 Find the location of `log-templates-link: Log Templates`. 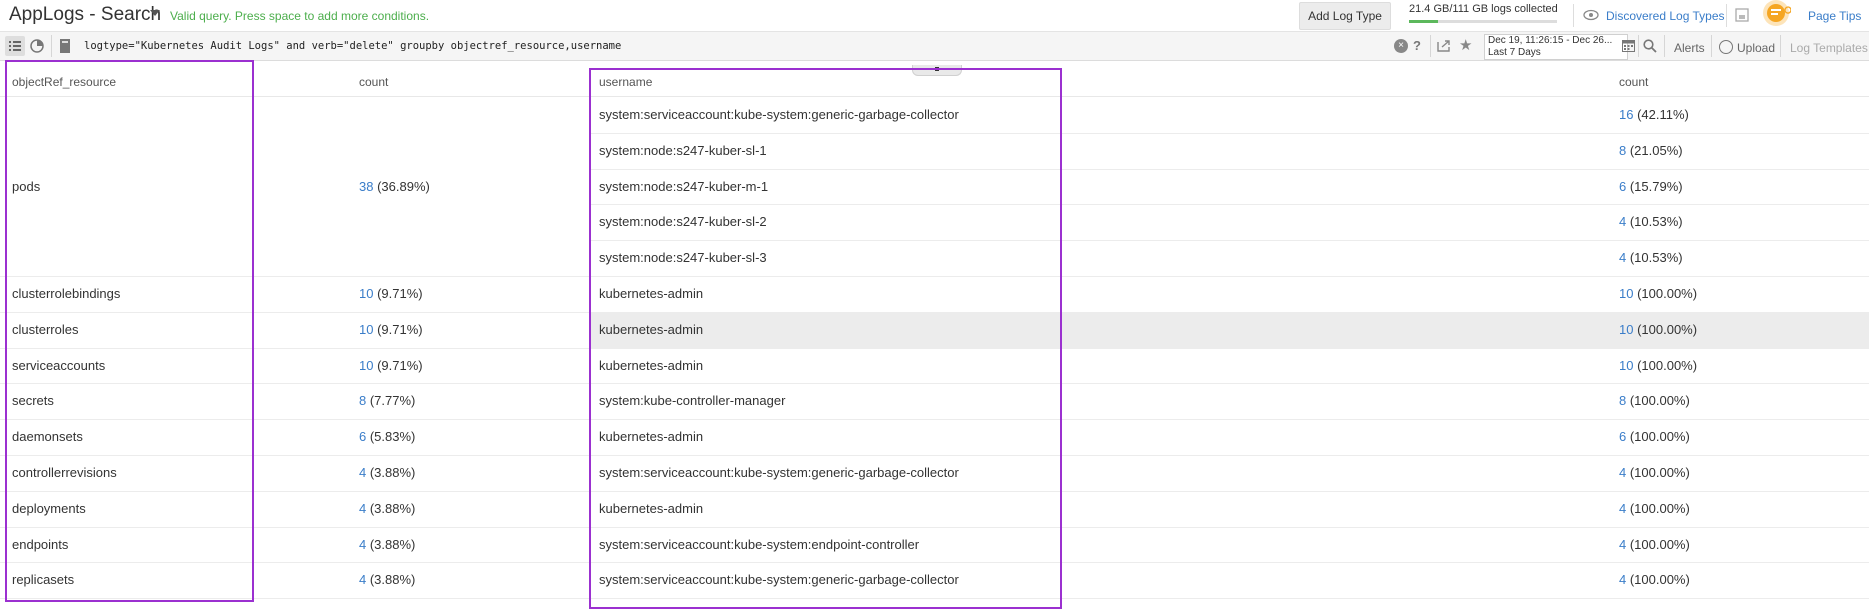

log-templates-link: Log Templates is located at coordinates (1829, 48).